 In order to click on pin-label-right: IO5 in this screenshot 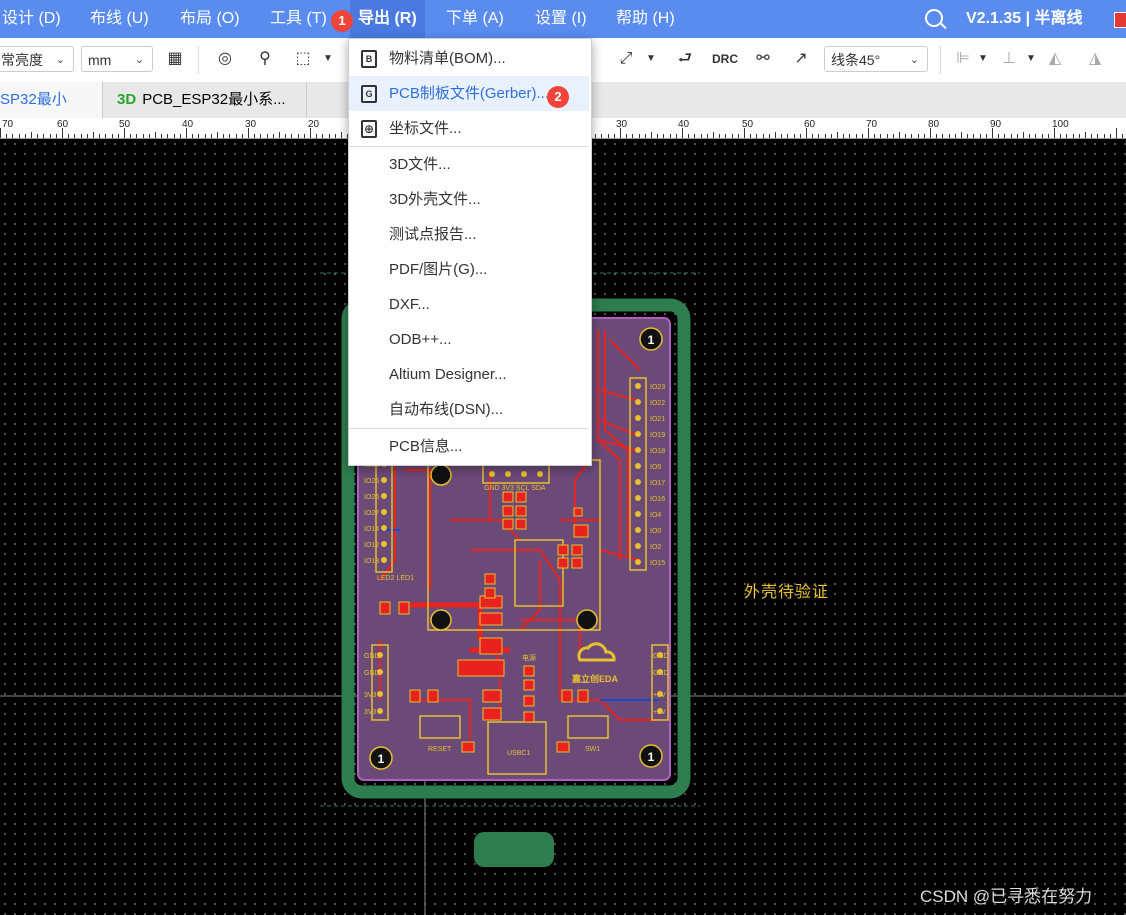, I will do `click(655, 467)`.